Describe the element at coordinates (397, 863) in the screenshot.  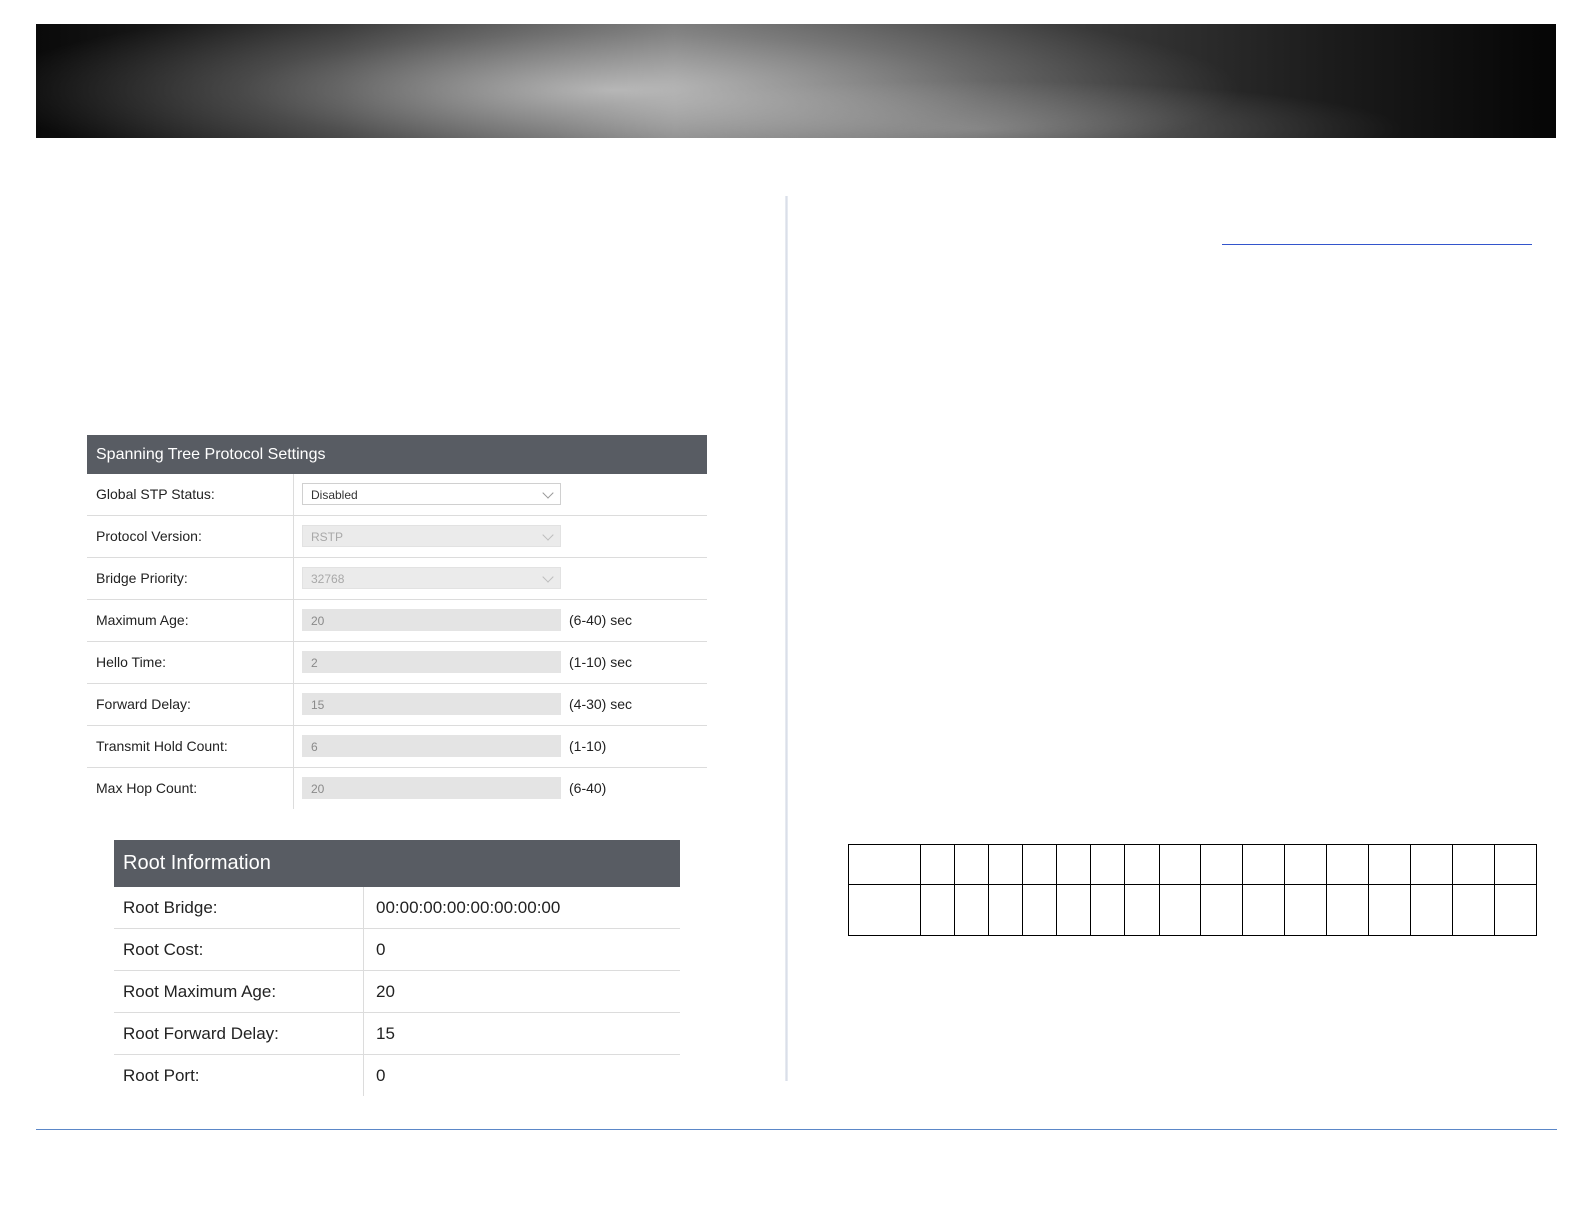
I see `root-information-title: Root Information` at that location.